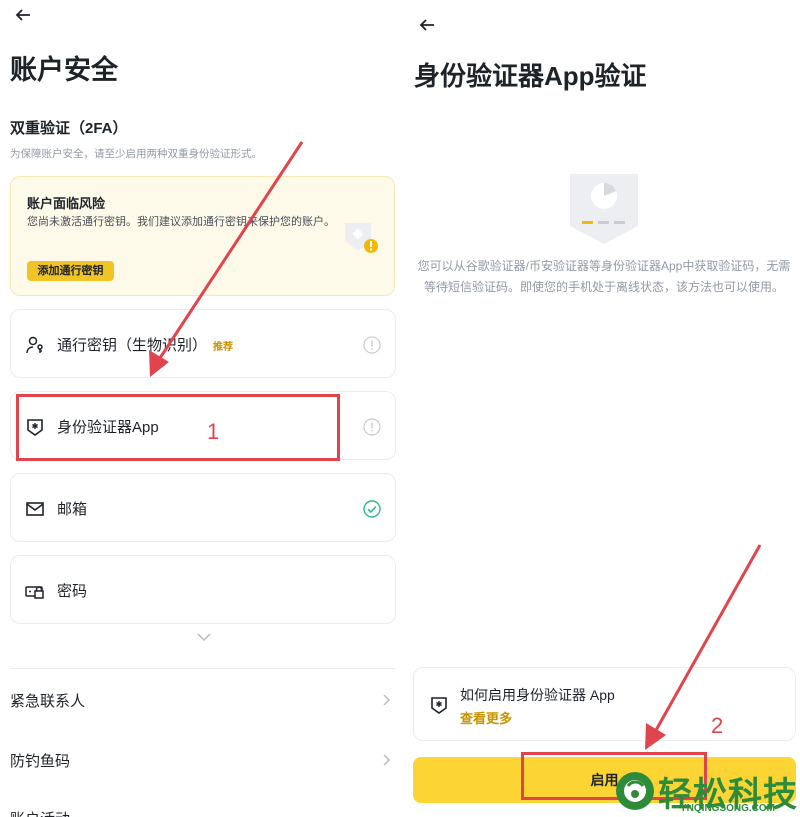 The width and height of the screenshot is (800, 817). I want to click on add-passkey-button: 添加通行密钥, so click(70, 271).